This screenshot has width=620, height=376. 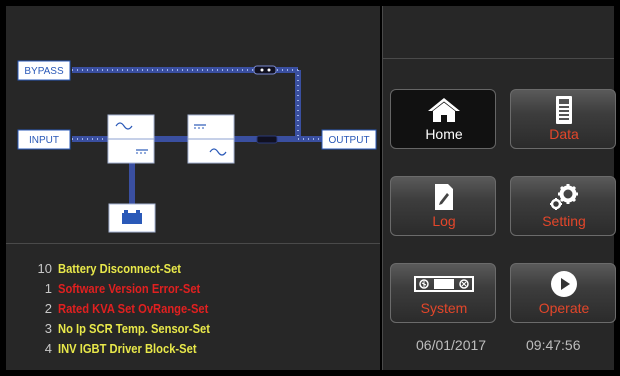 I want to click on svg-text: OUTPUT, so click(x=348, y=140).